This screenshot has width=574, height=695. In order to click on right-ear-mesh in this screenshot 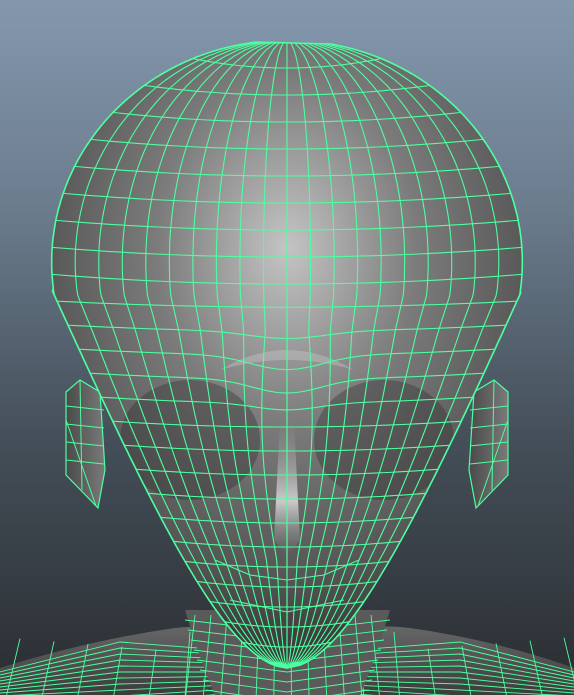, I will do `click(488, 444)`.